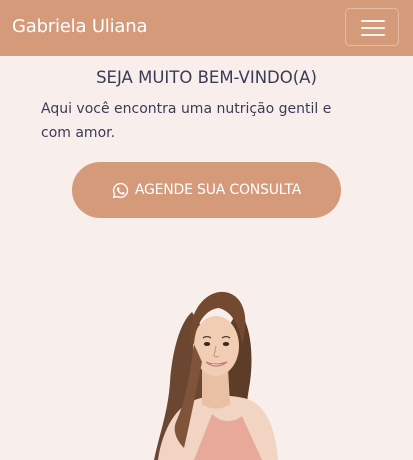 Image resolution: width=413 pixels, height=460 pixels. I want to click on welcome-heading: SEJA MUITO BEM-VINDO(A), so click(206, 77).